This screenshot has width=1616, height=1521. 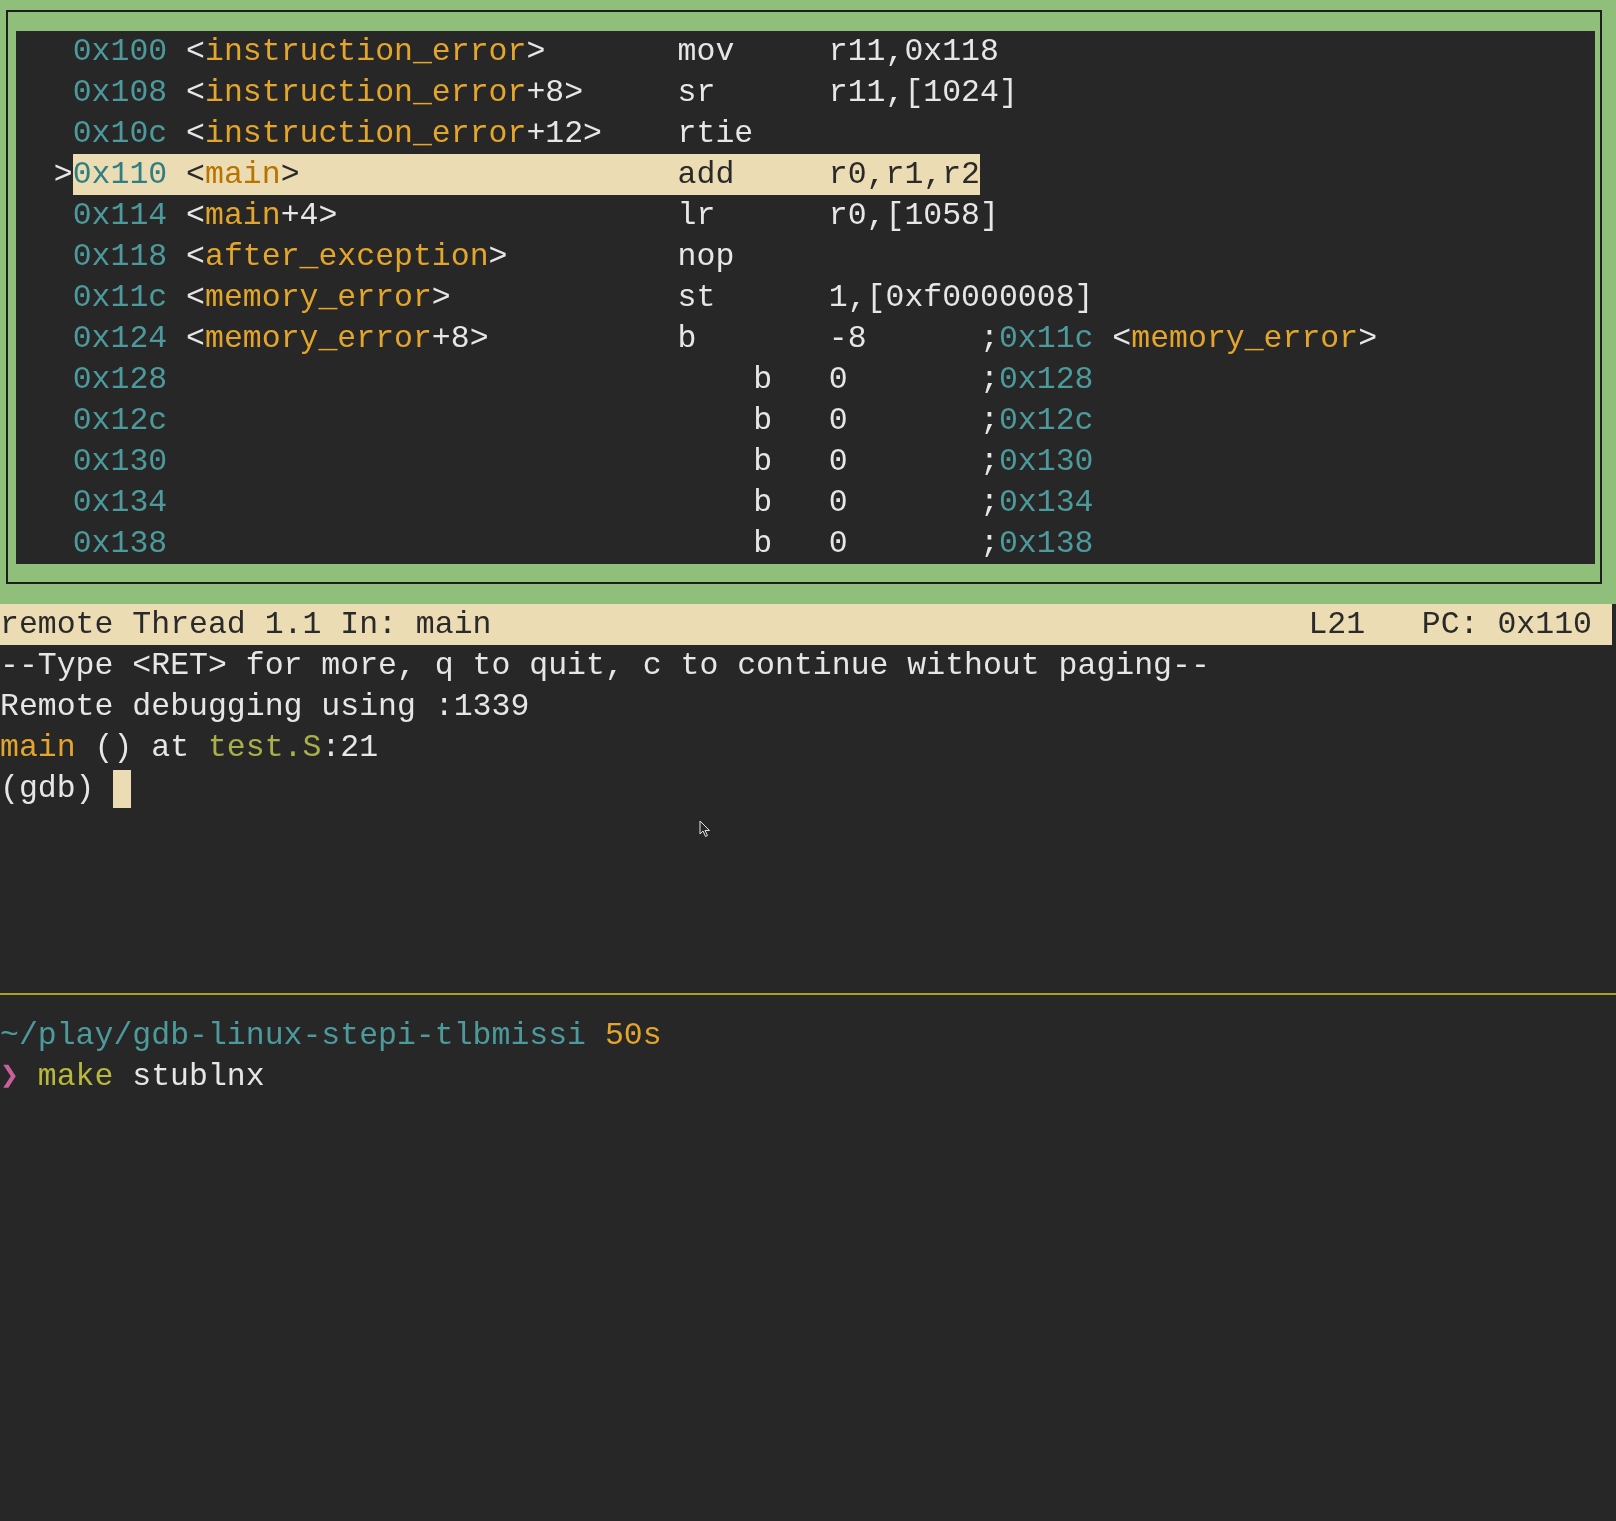 I want to click on mnemonic-text: lr, so click(x=696, y=215).